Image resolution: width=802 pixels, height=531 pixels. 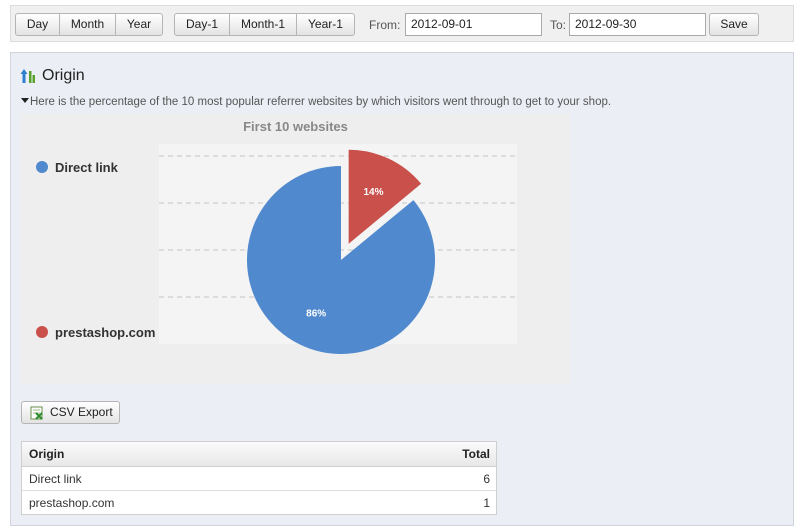 What do you see at coordinates (385, 25) in the screenshot?
I see `from-label: From:` at bounding box center [385, 25].